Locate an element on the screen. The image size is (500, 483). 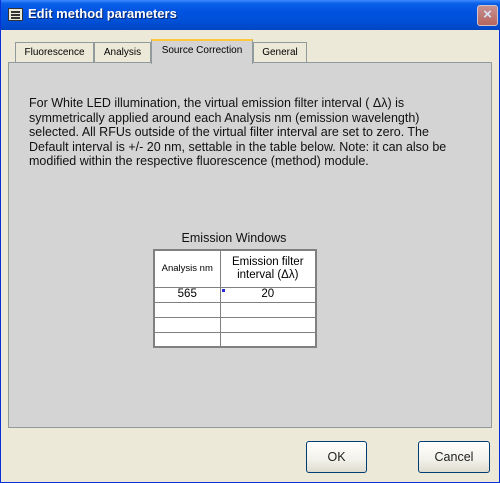
tab-label: Fluorescence is located at coordinates (54, 52).